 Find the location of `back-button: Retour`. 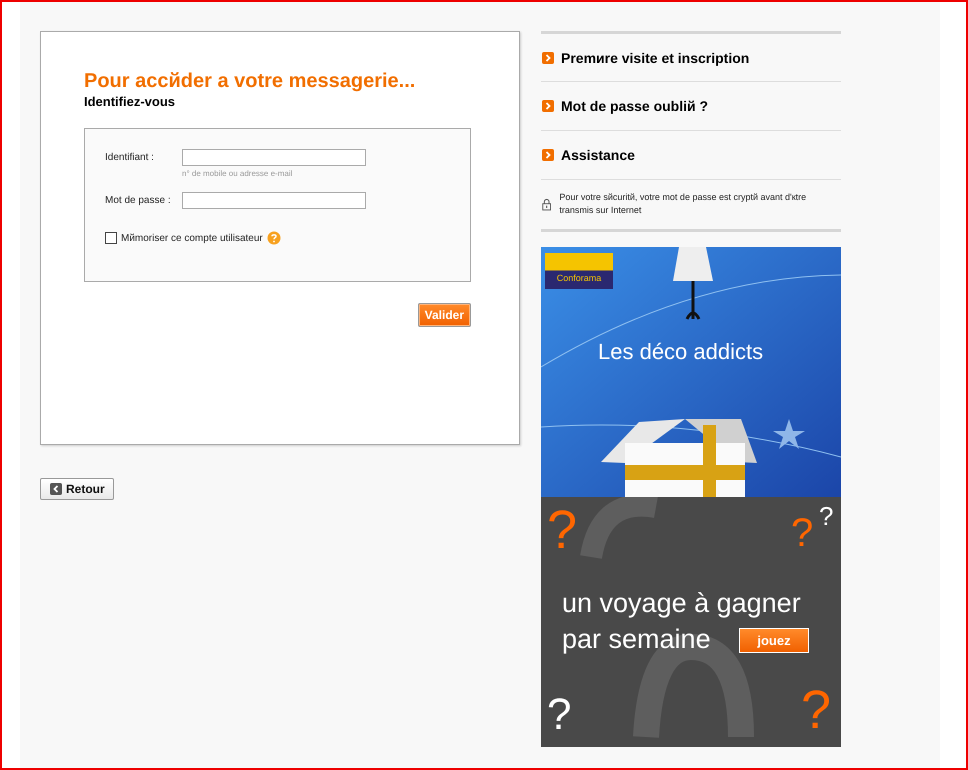

back-button: Retour is located at coordinates (77, 489).